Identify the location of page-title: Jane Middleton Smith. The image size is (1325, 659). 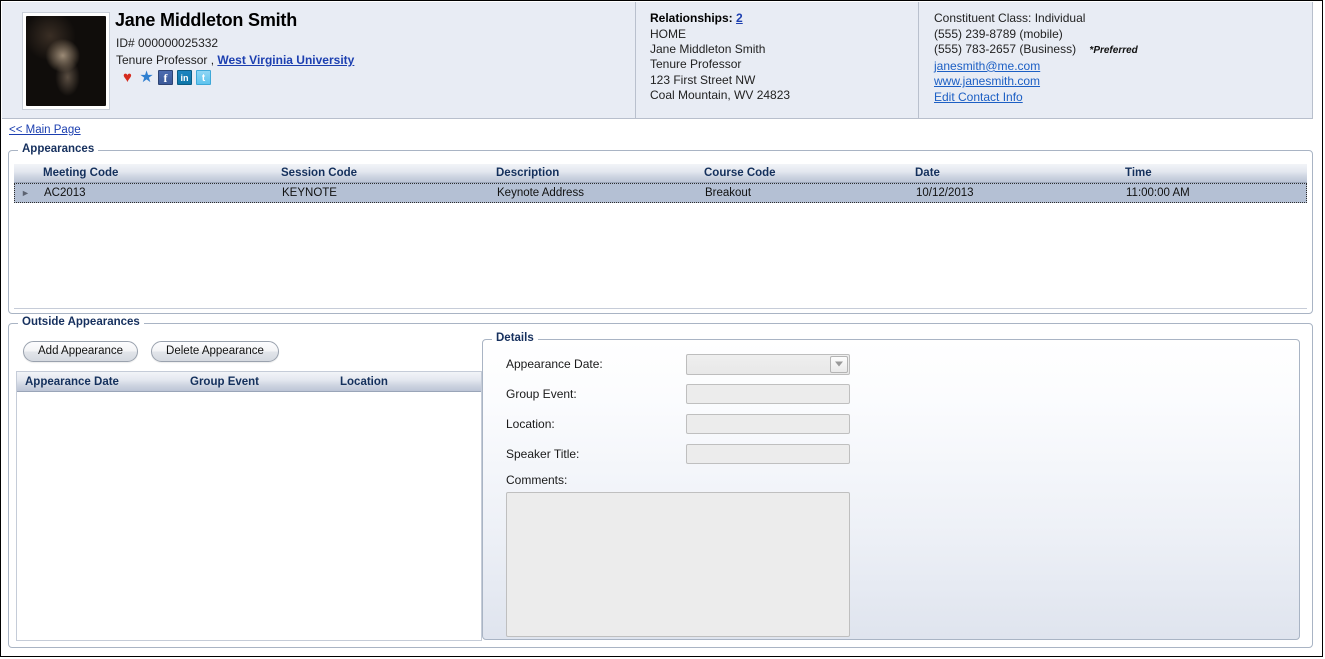
(206, 20).